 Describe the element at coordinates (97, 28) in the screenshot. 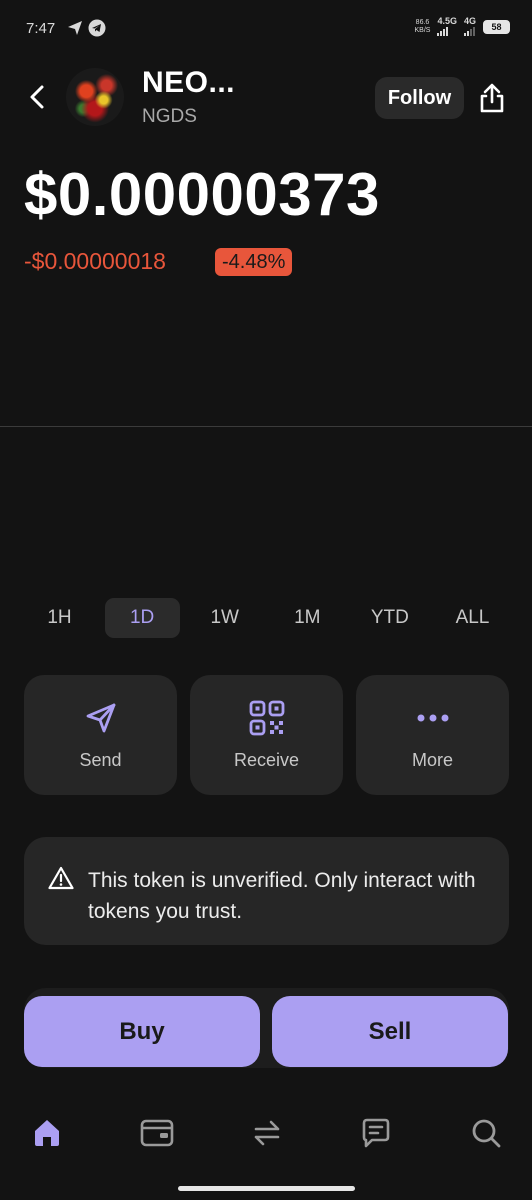

I see `telegram-icon` at that location.